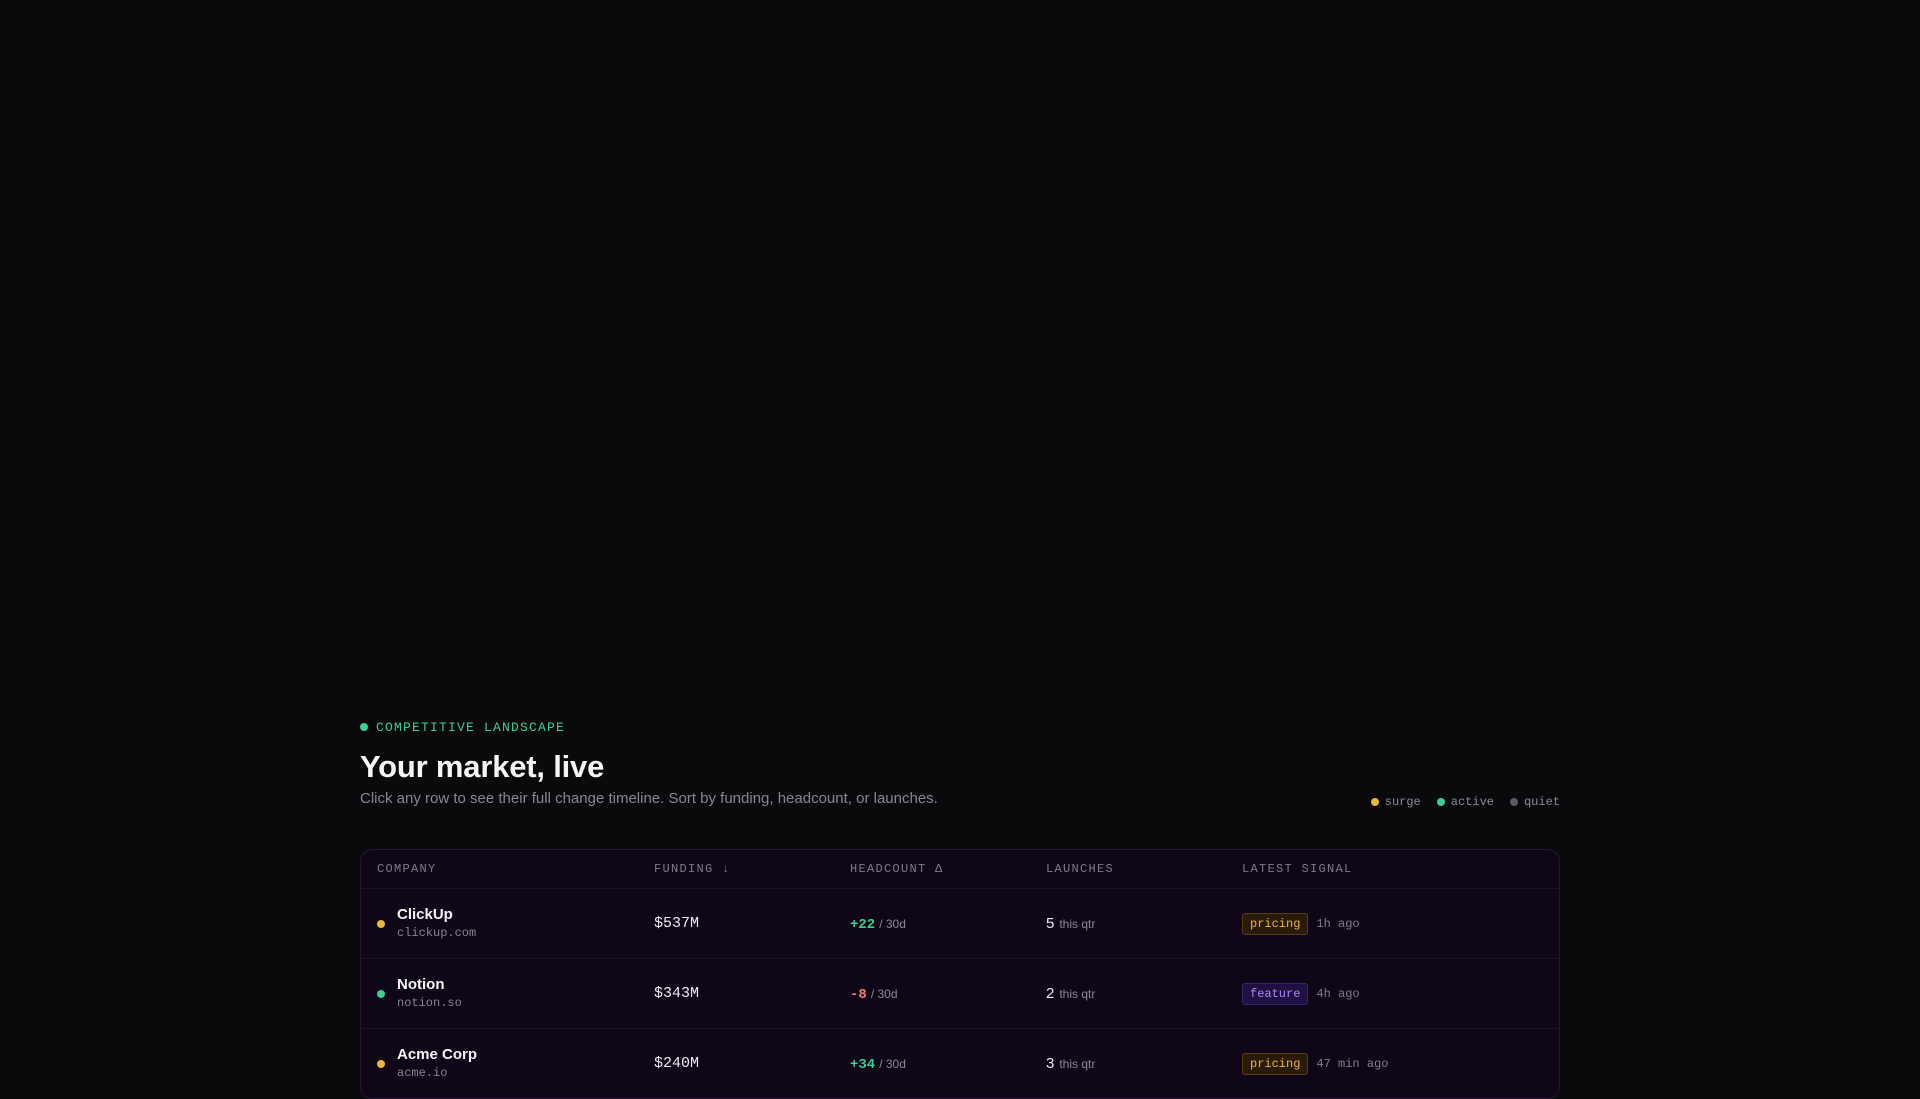 The height and width of the screenshot is (1099, 1920). What do you see at coordinates (507, 869) in the screenshot?
I see `column-header-company: COMPANY` at bounding box center [507, 869].